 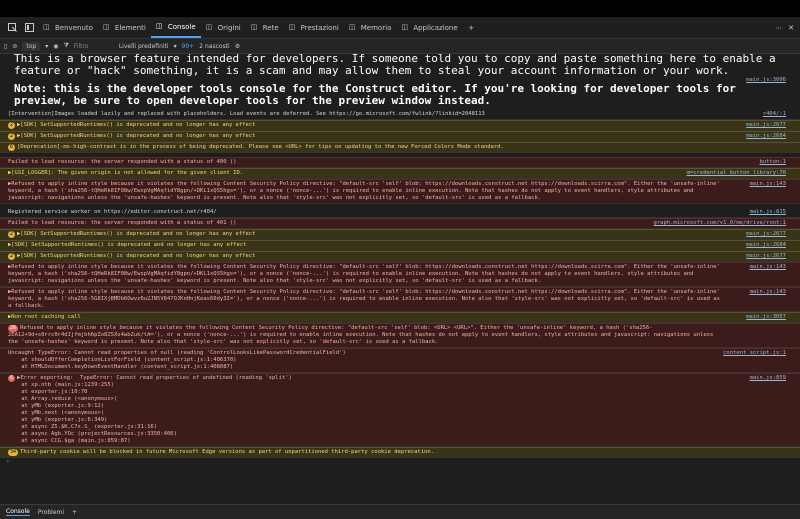 What do you see at coordinates (768, 212) in the screenshot?
I see `source-link: main.js:815` at bounding box center [768, 212].